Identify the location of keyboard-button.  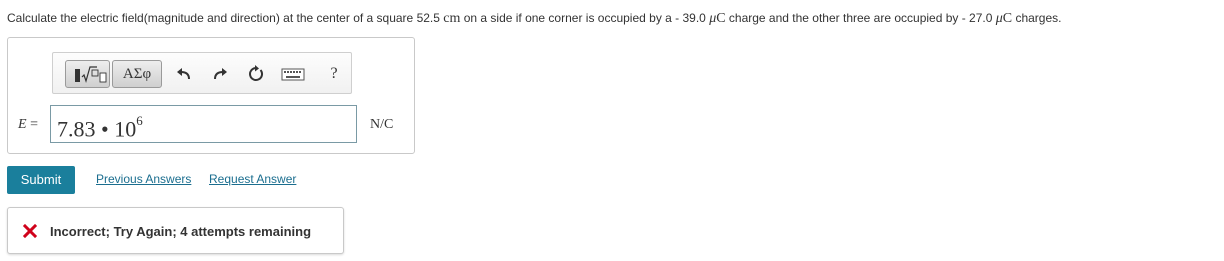
(293, 74).